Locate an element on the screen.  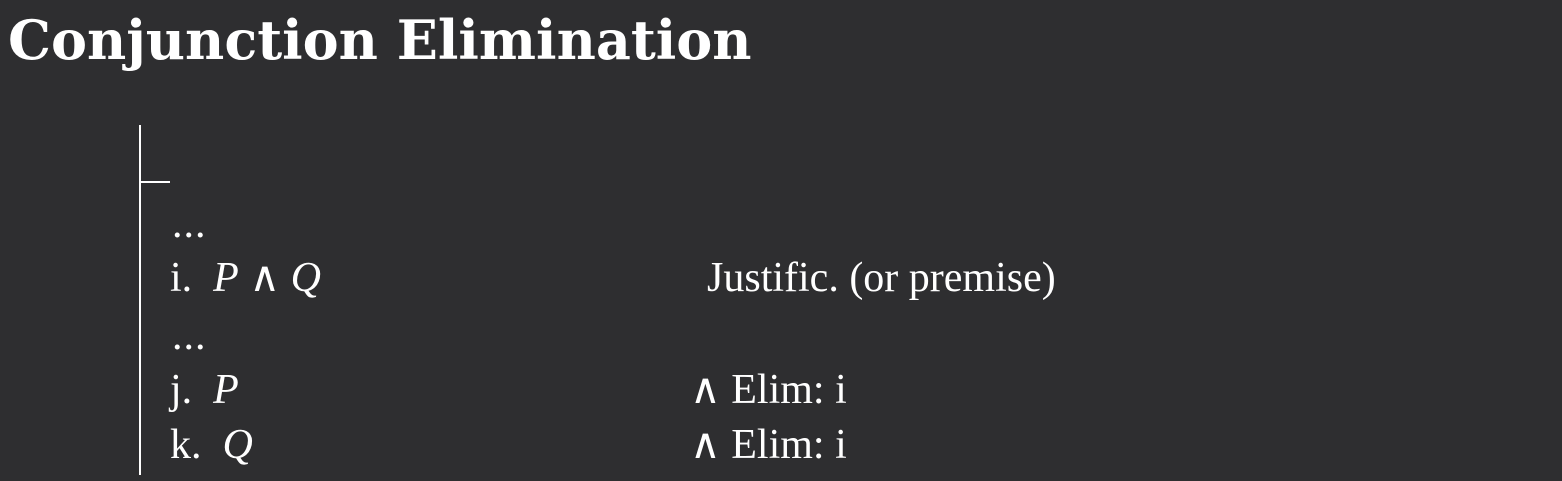
justification-j: ∧ Elim: i is located at coordinates (768, 390).